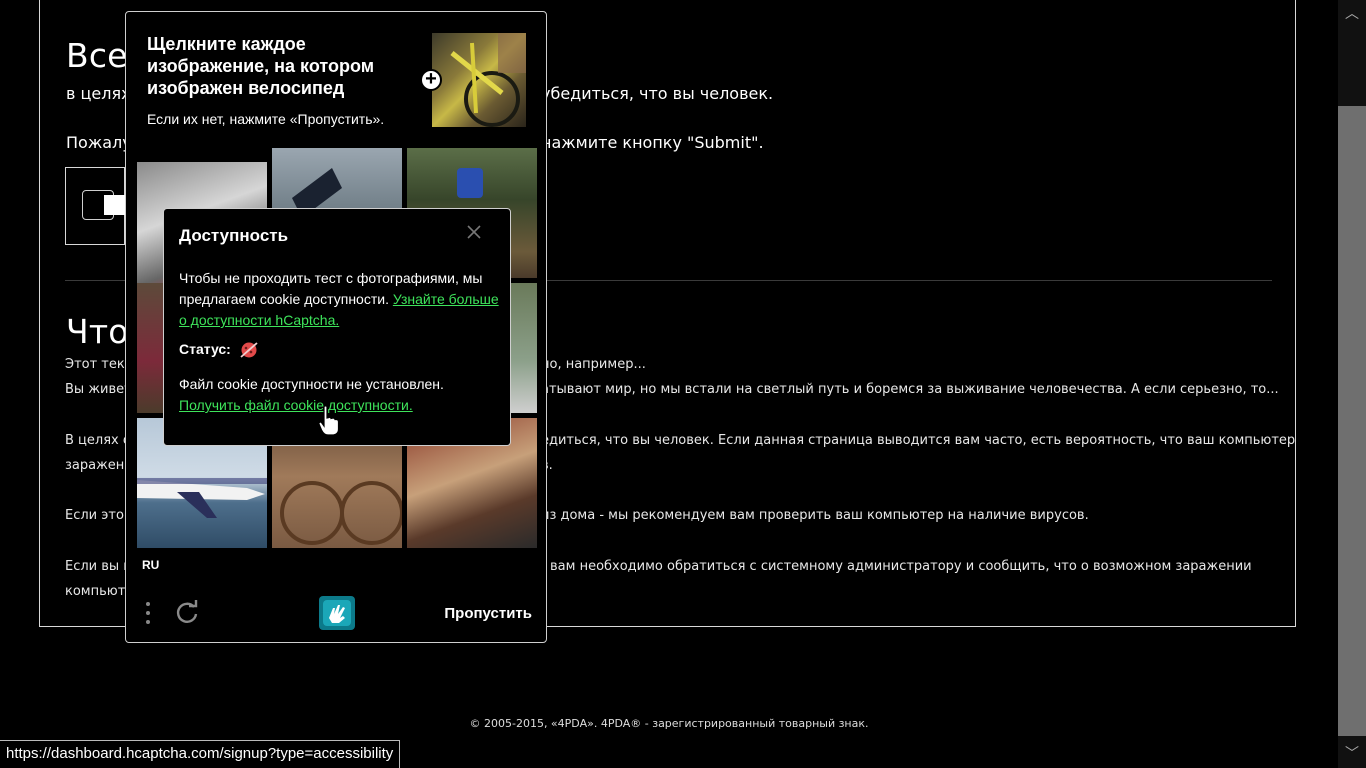 The image size is (1366, 768). I want to click on close-icon, so click(474, 232).